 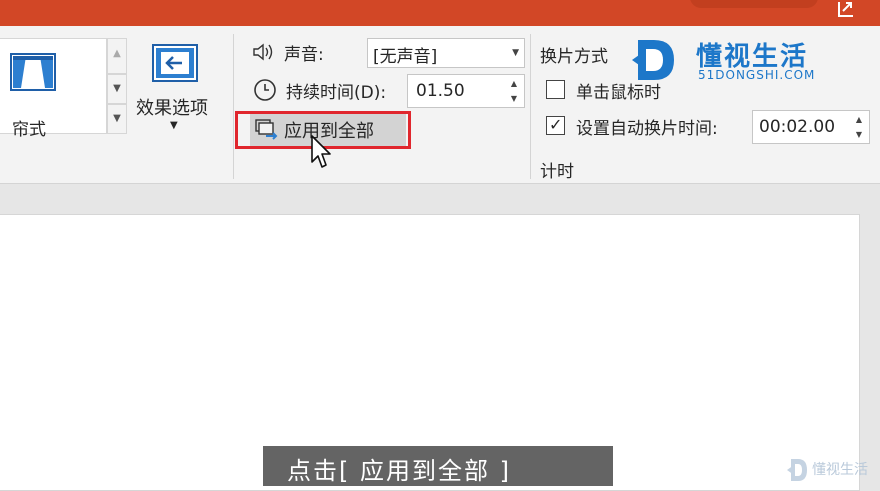 What do you see at coordinates (172, 108) in the screenshot?
I see `effect-options-label: 效果选项` at bounding box center [172, 108].